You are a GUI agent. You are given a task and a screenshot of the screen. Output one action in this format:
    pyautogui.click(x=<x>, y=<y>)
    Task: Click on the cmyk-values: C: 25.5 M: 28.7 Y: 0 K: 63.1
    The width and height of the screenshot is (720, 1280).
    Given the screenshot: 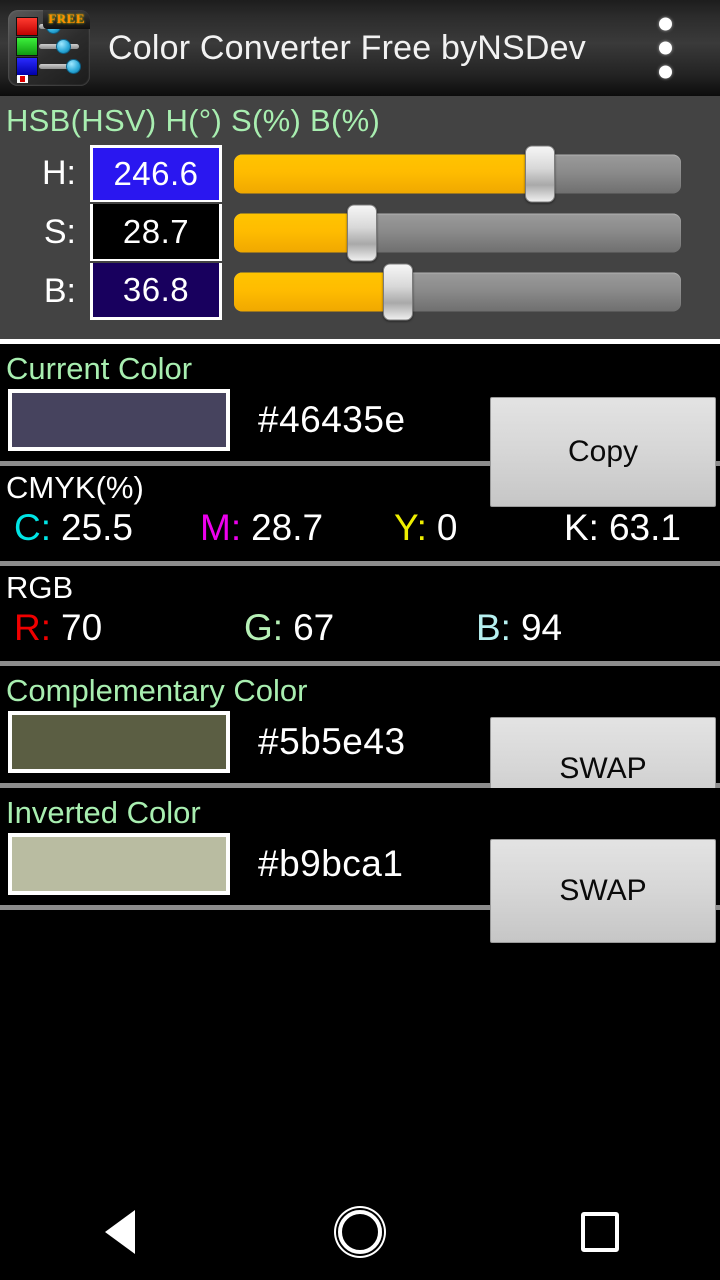 What is the action you would take?
    pyautogui.click(x=360, y=528)
    